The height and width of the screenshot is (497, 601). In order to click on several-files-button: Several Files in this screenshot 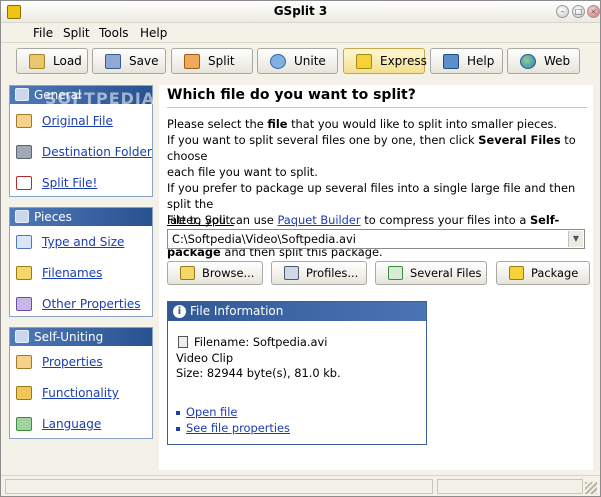, I will do `click(431, 273)`.